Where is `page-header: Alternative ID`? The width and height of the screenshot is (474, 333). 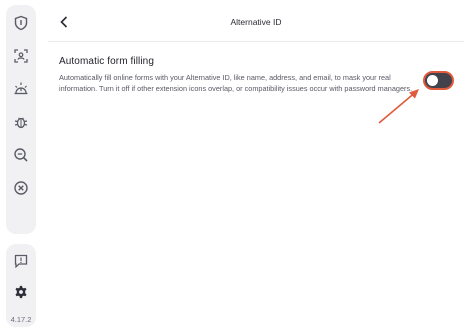 page-header: Alternative ID is located at coordinates (256, 21).